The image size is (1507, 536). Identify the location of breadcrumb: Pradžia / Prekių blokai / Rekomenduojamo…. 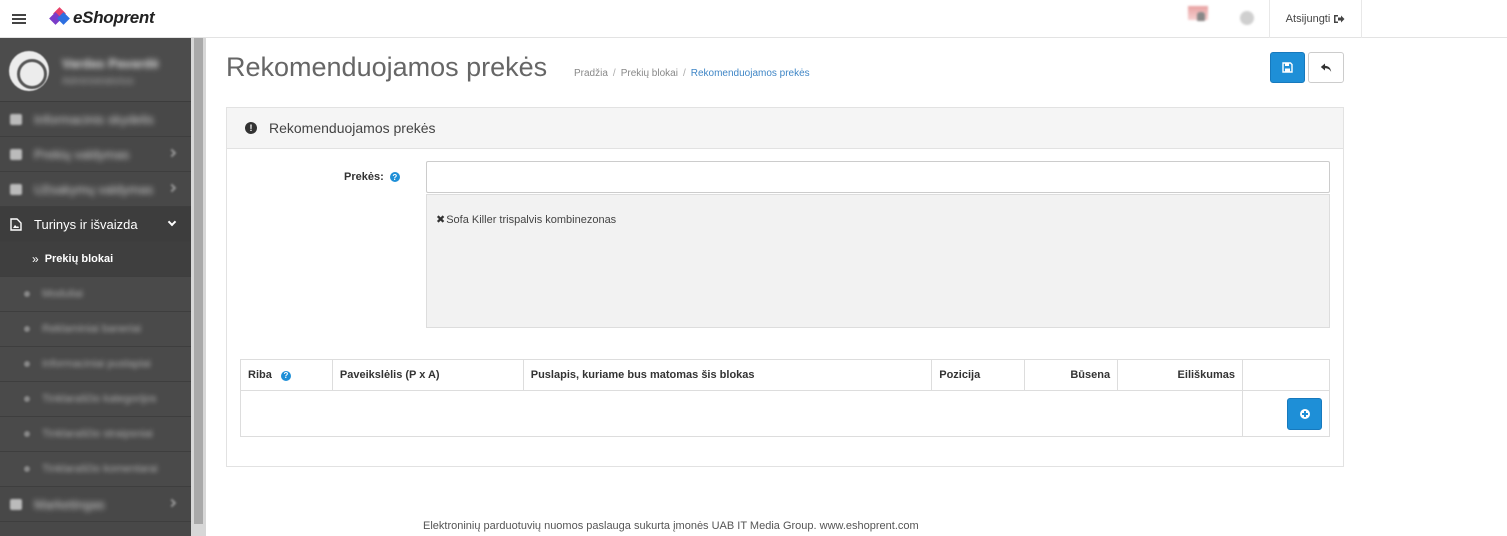
(692, 73).